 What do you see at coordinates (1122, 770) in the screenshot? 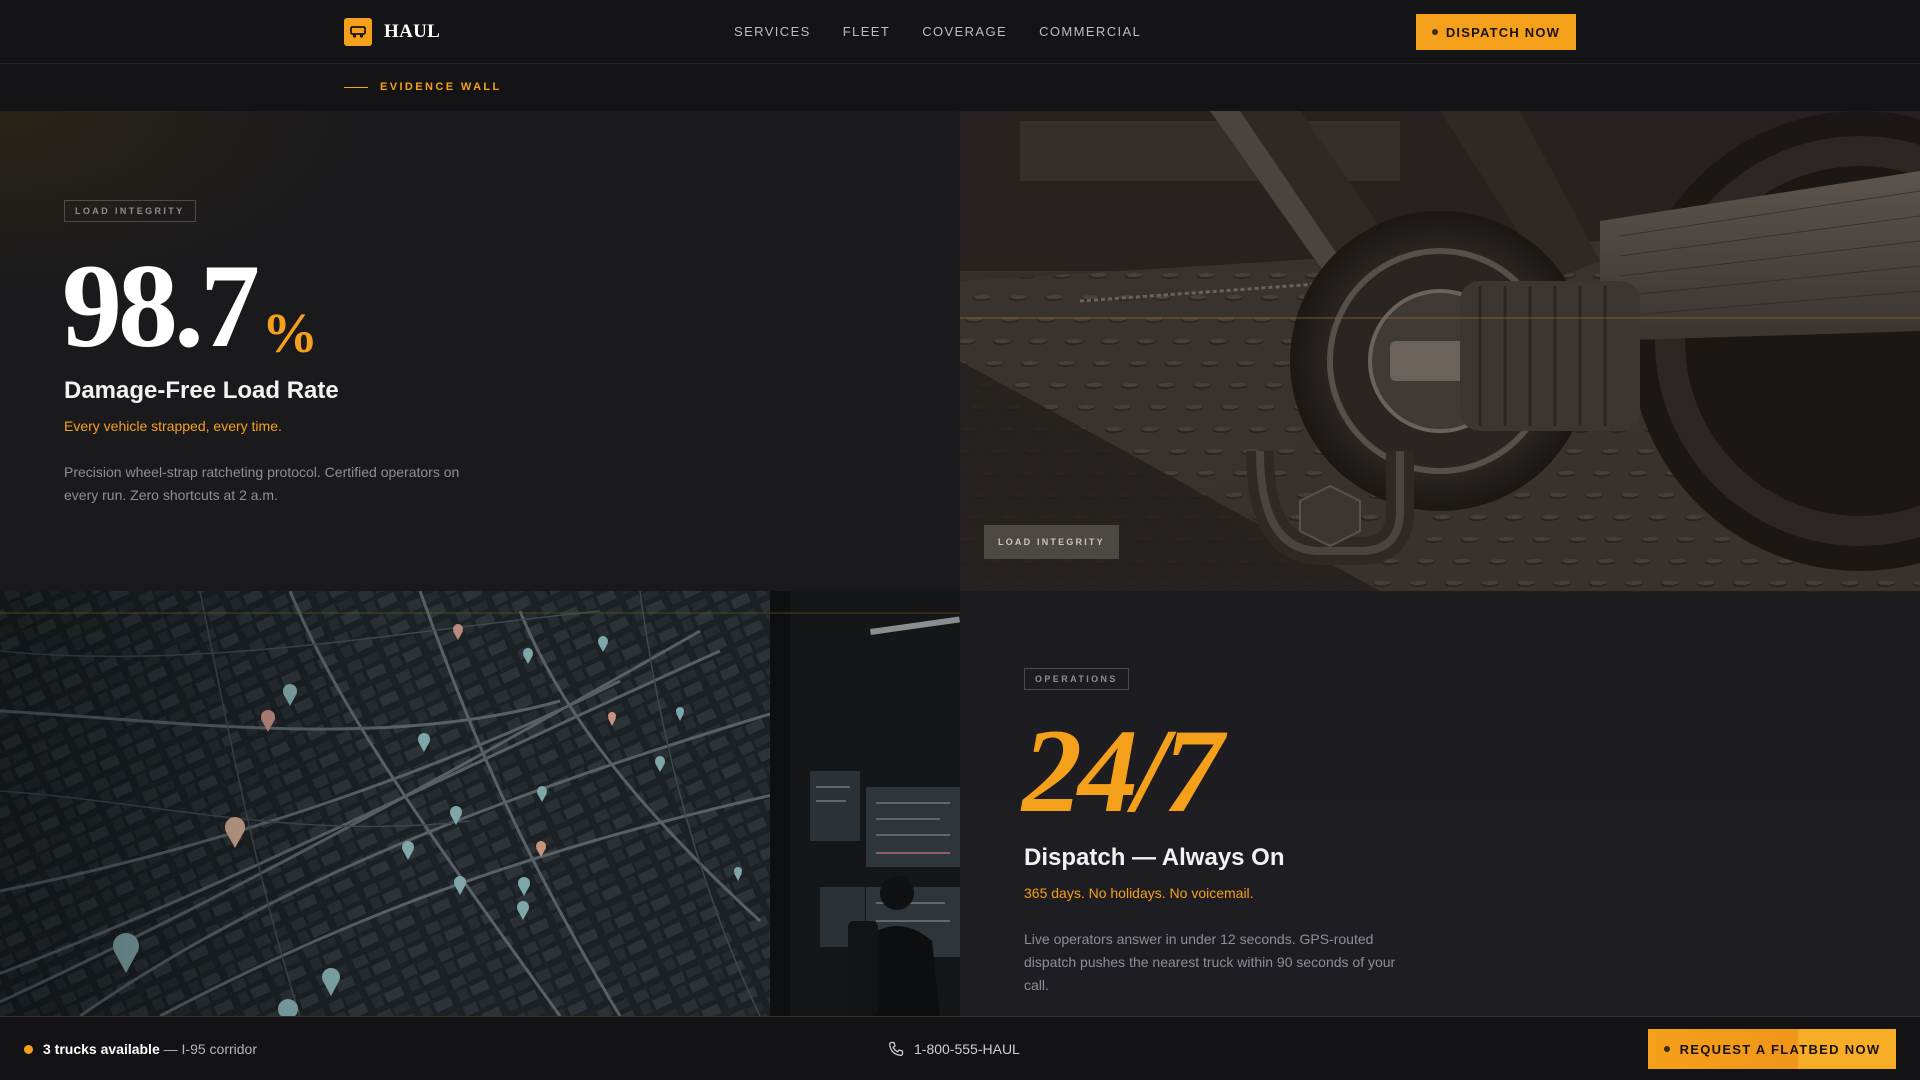
I see `operations-value: 24/7` at bounding box center [1122, 770].